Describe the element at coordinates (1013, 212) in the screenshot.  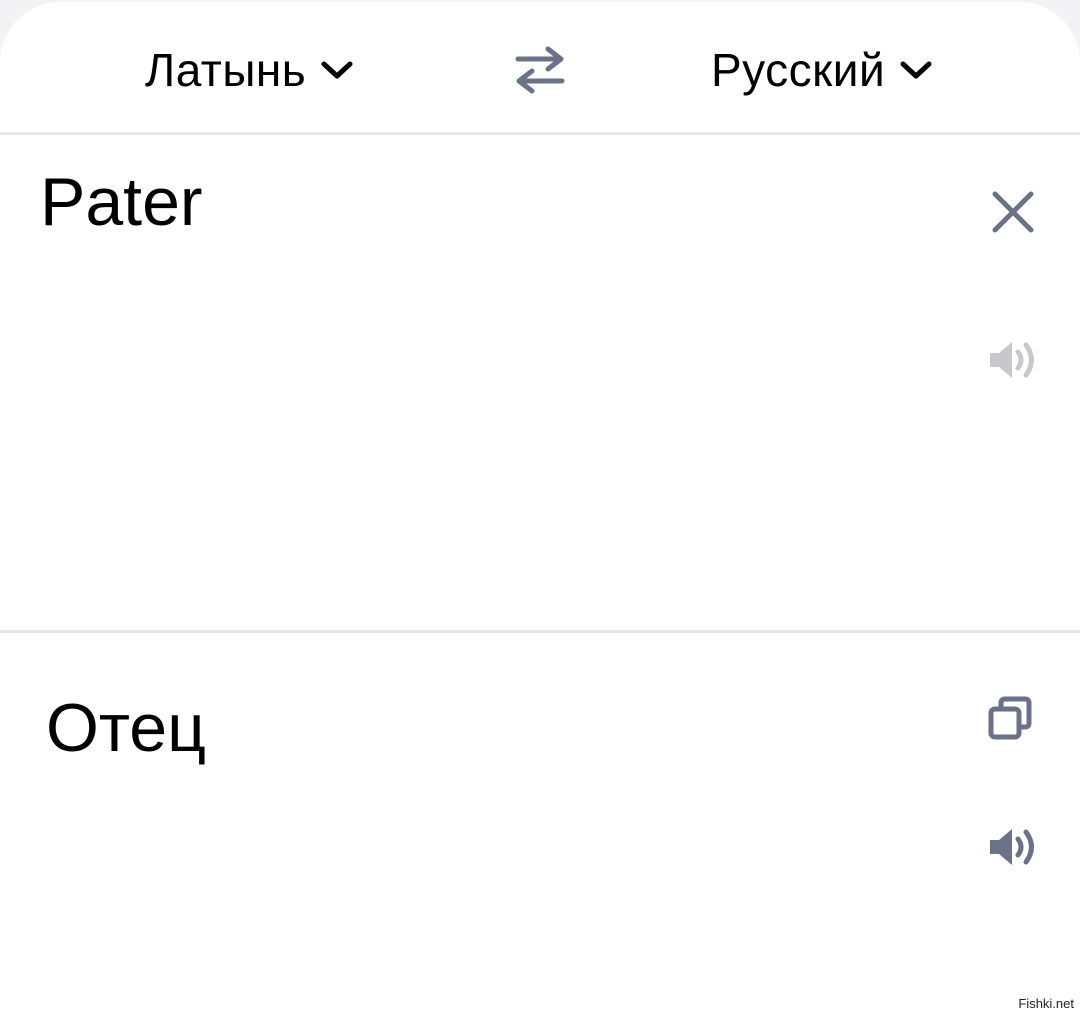
I see `close-icon` at that location.